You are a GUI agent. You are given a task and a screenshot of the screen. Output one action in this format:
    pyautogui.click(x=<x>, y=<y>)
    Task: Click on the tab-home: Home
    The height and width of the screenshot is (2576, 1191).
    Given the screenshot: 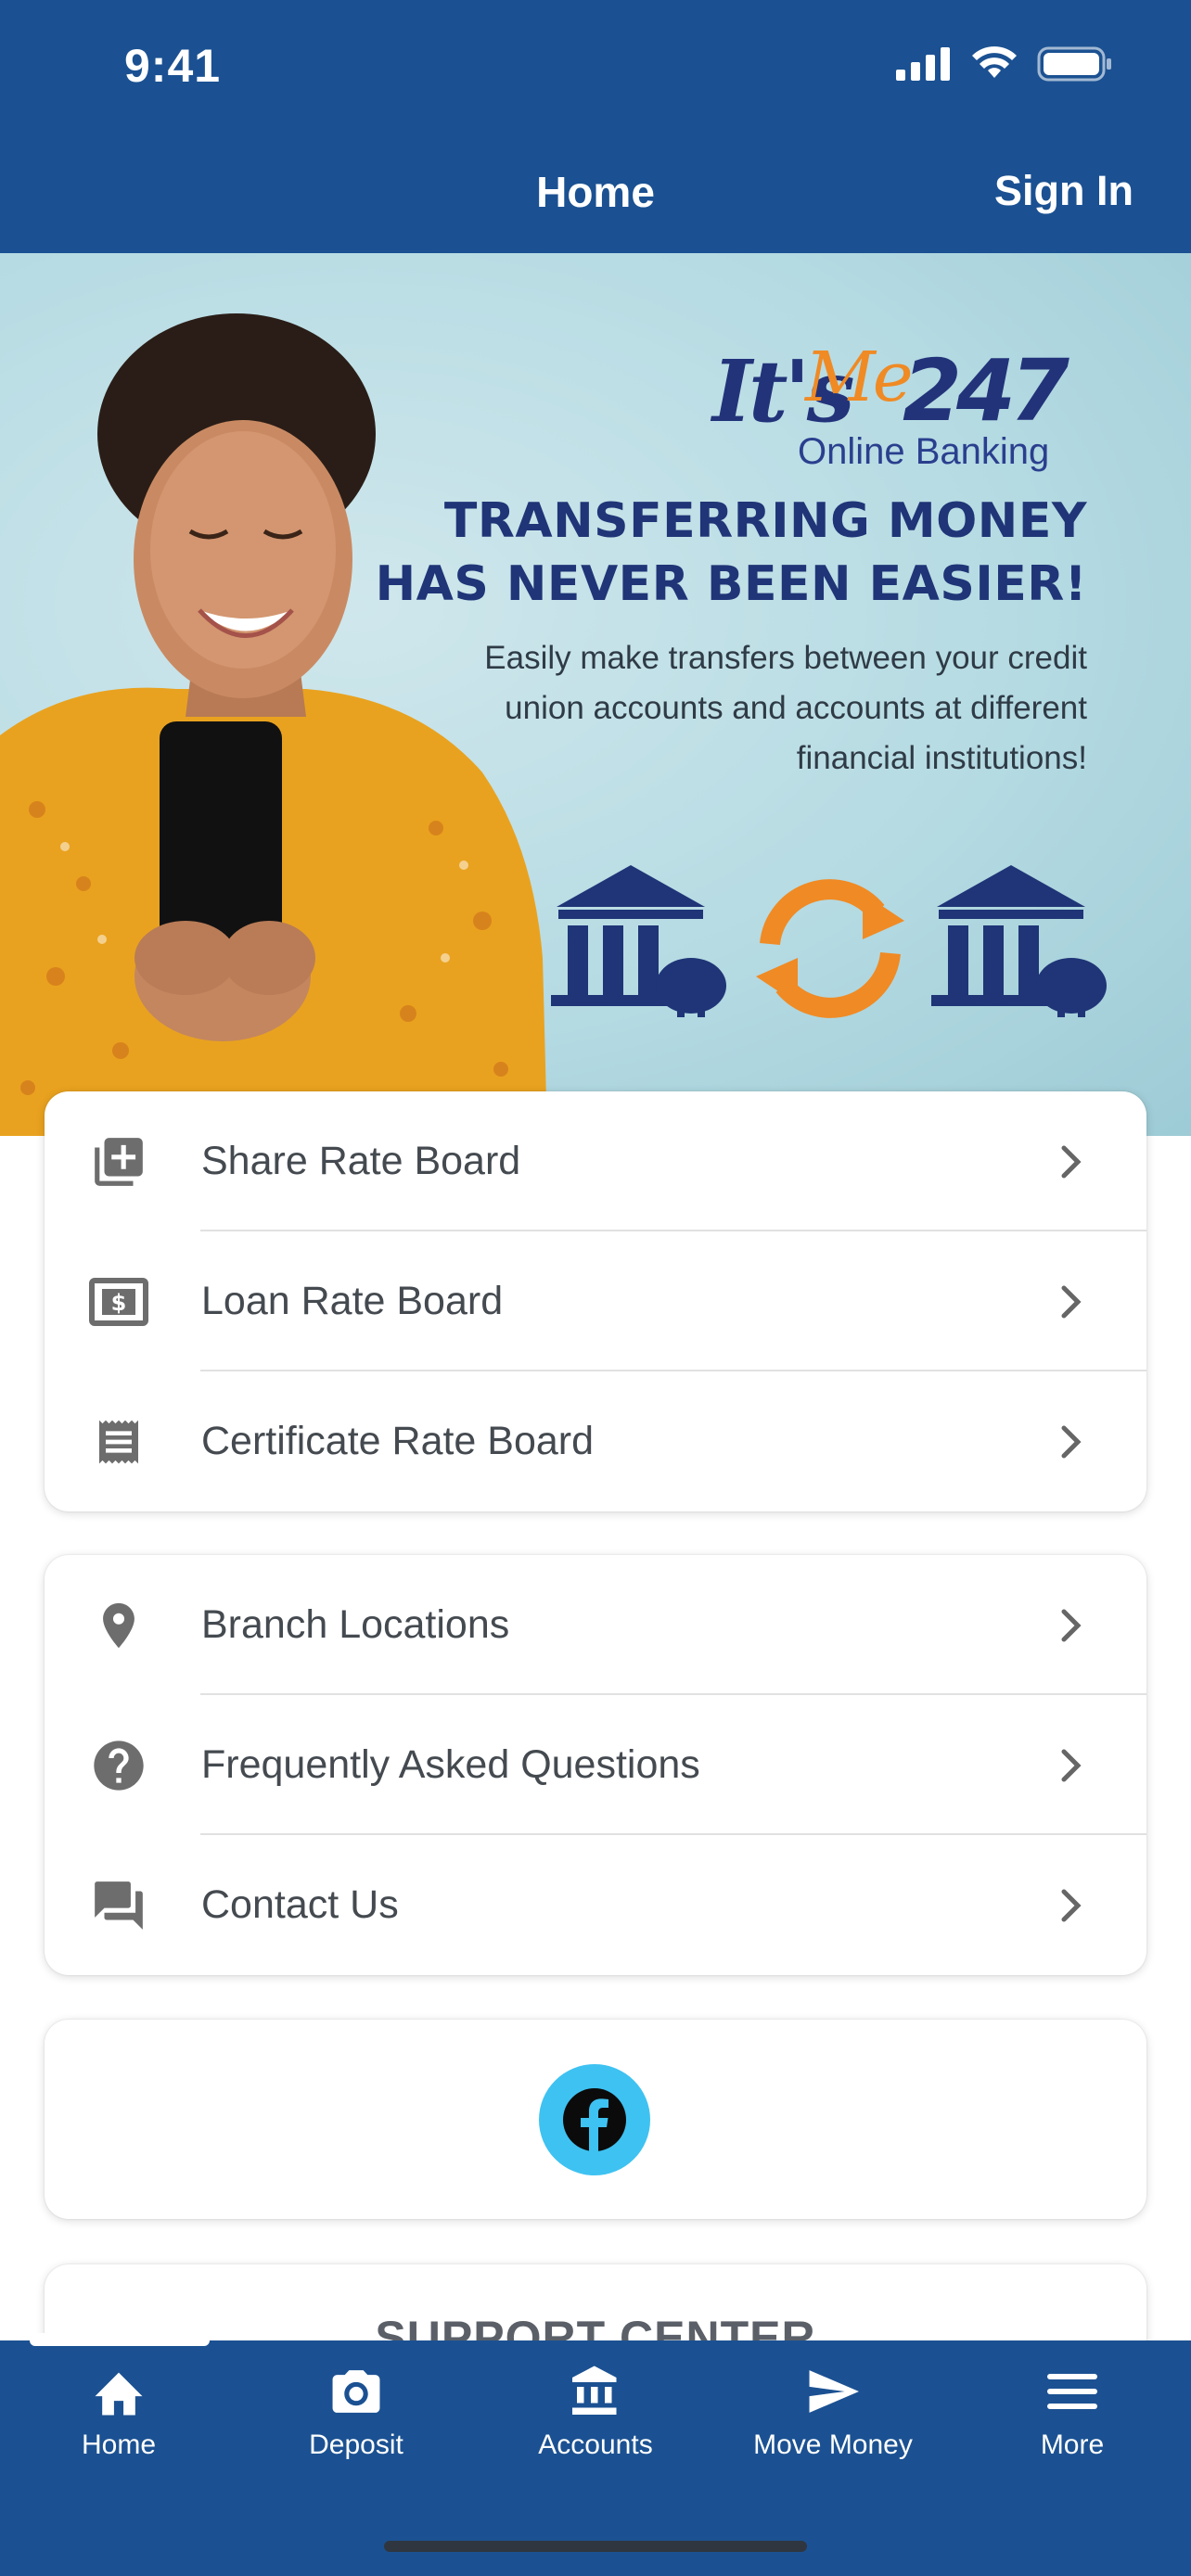 What is the action you would take?
    pyautogui.click(x=119, y=2410)
    